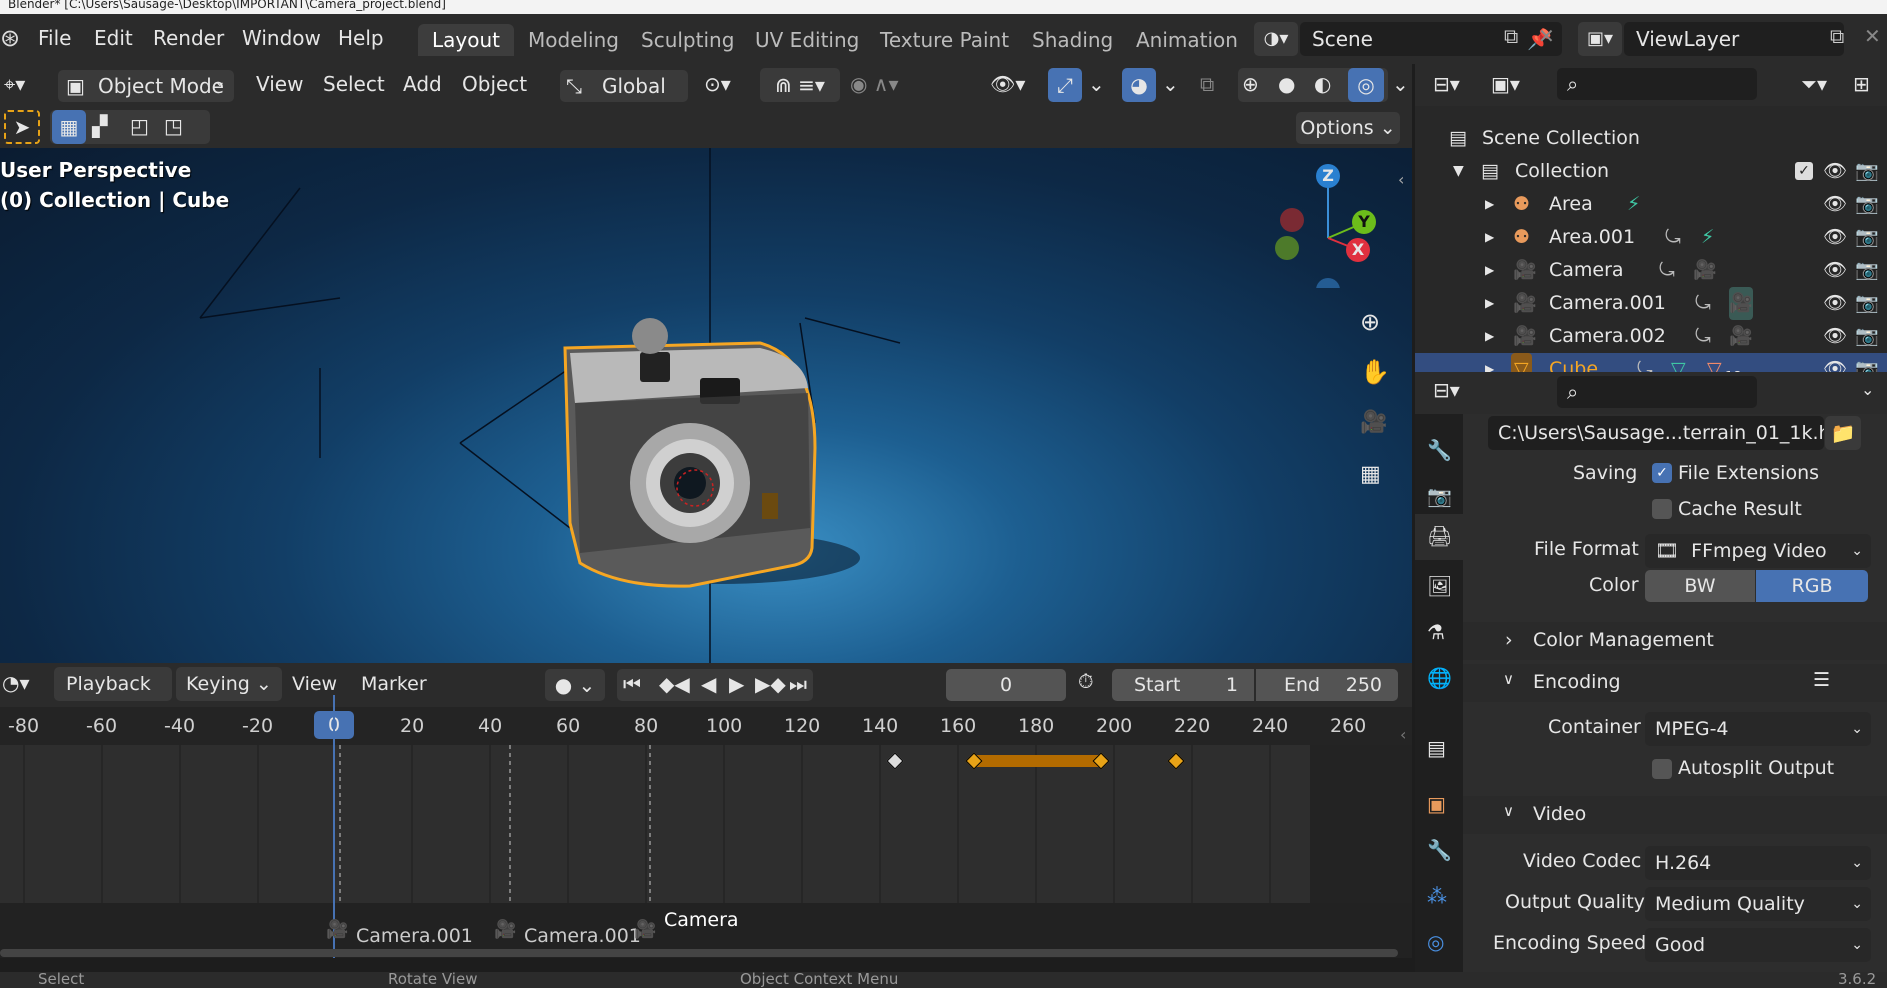 This screenshot has height=988, width=1887. What do you see at coordinates (1431, 39) in the screenshot?
I see `scene-selector: Scene 📌` at bounding box center [1431, 39].